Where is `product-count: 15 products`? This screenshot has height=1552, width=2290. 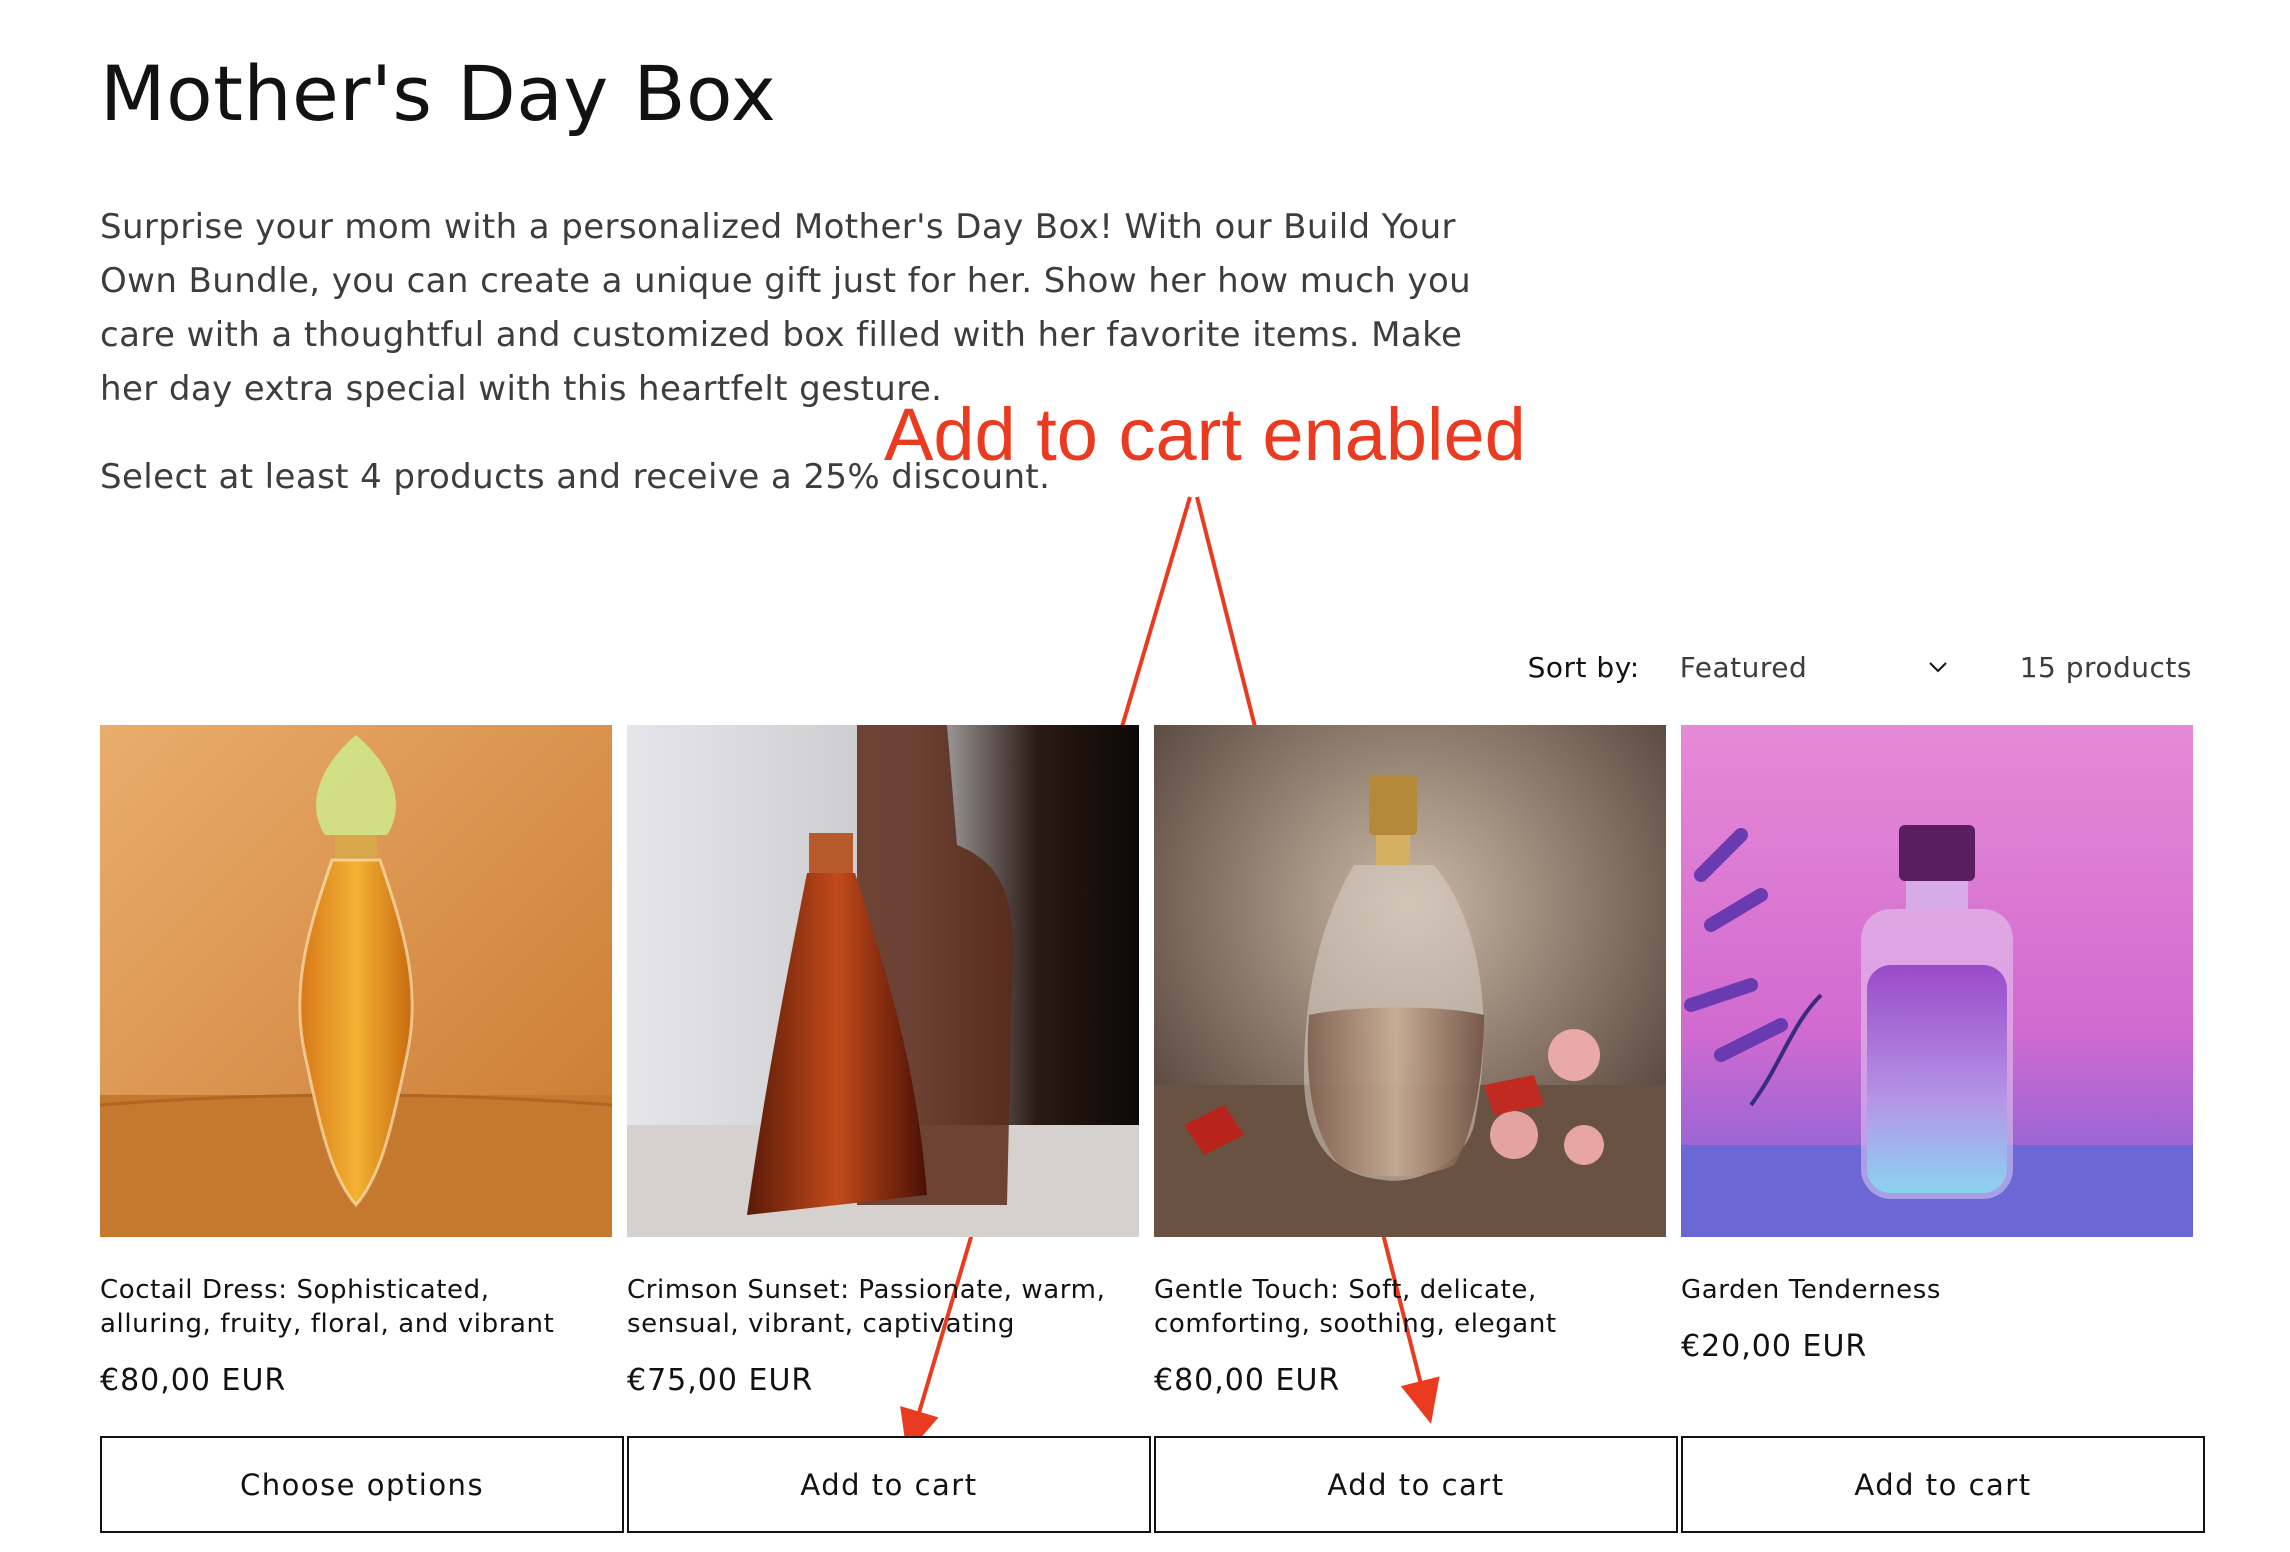 product-count: 15 products is located at coordinates (2105, 667).